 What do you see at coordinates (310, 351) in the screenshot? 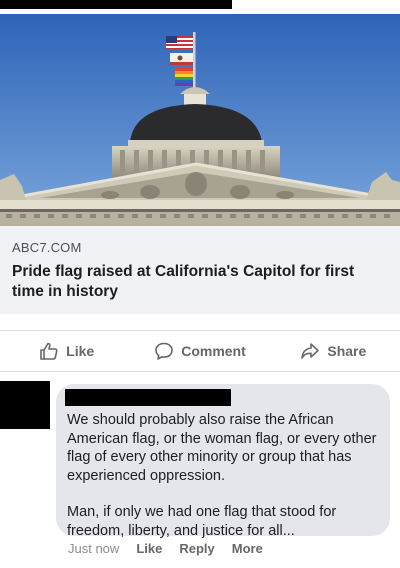
I see `share-arrow-icon` at bounding box center [310, 351].